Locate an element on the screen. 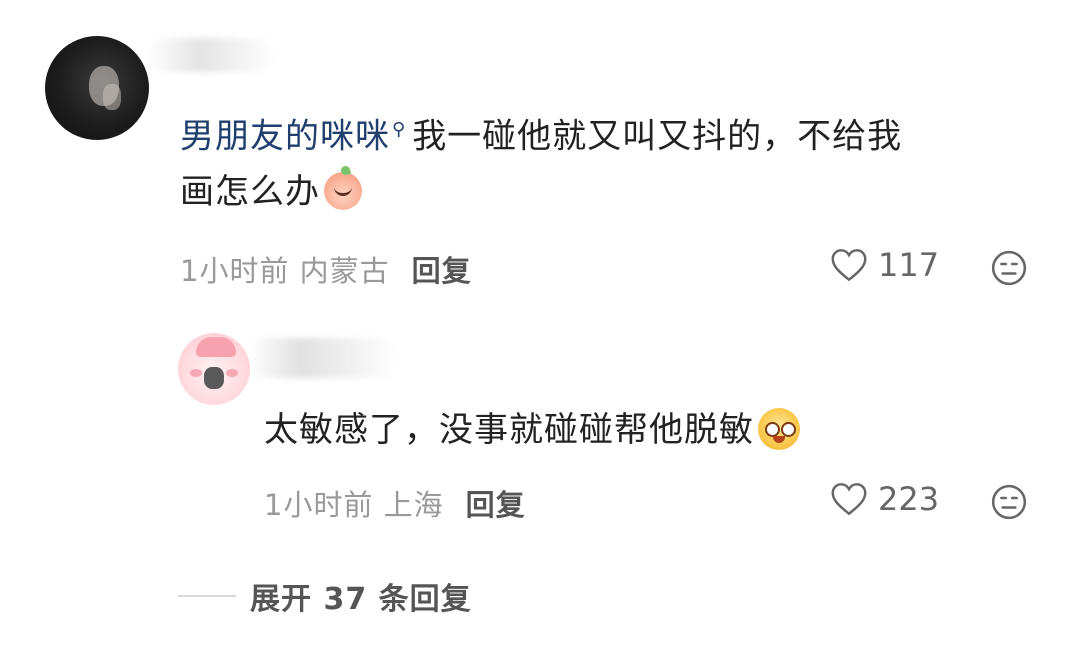  reply-text-line: 太敏感了，没事就碰碰帮他脱敏 is located at coordinates (664, 430).